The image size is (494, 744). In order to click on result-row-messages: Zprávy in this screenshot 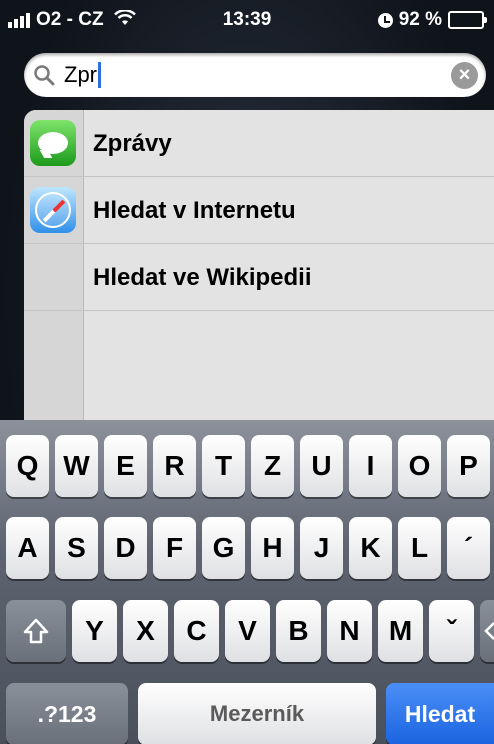, I will do `click(259, 143)`.